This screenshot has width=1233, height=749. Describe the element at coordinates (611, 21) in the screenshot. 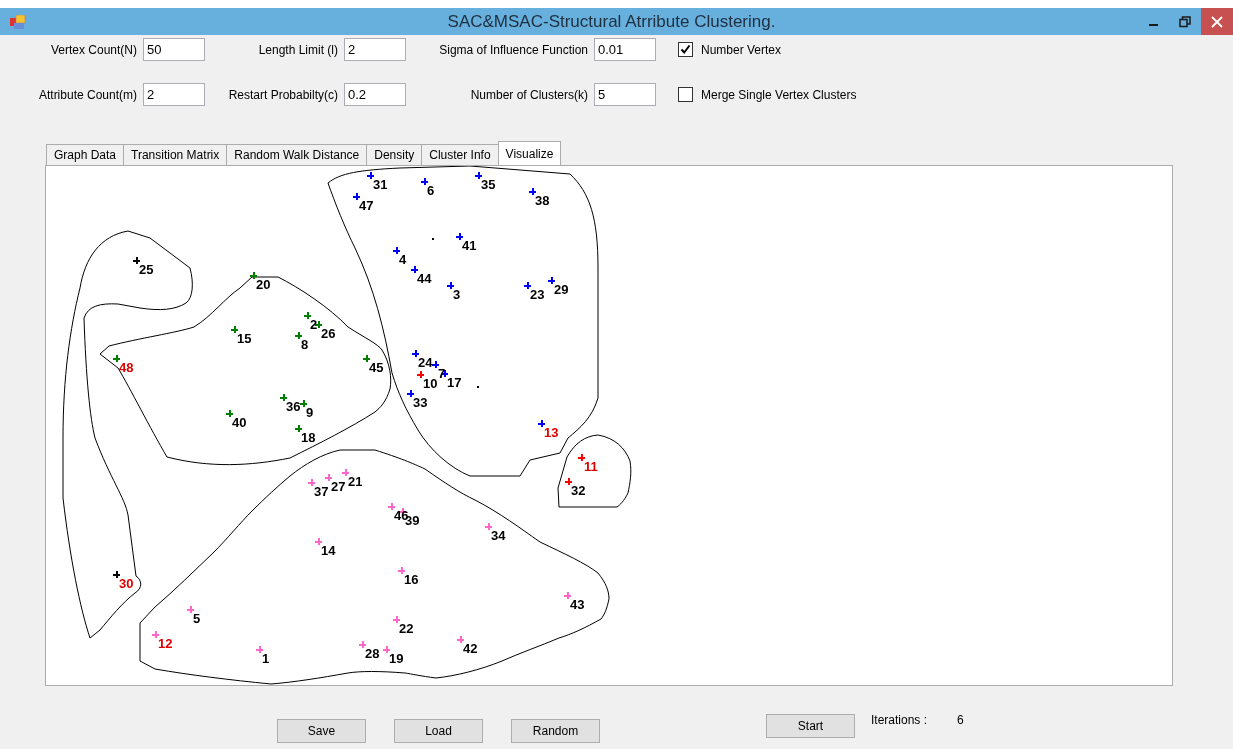

I see `window-title: SAC&MSAC-Structural Atrribute Clustering.` at that location.